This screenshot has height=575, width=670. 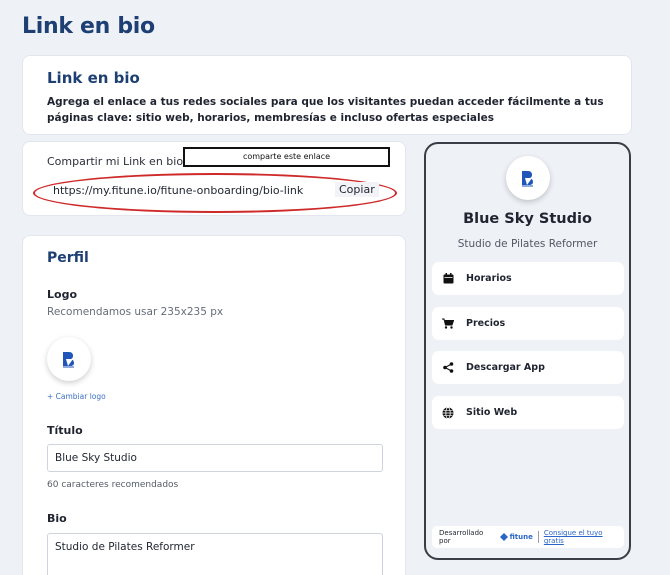 What do you see at coordinates (584, 537) in the screenshot?
I see `get-yours-free-link: Consigue el tuyo gratis` at bounding box center [584, 537].